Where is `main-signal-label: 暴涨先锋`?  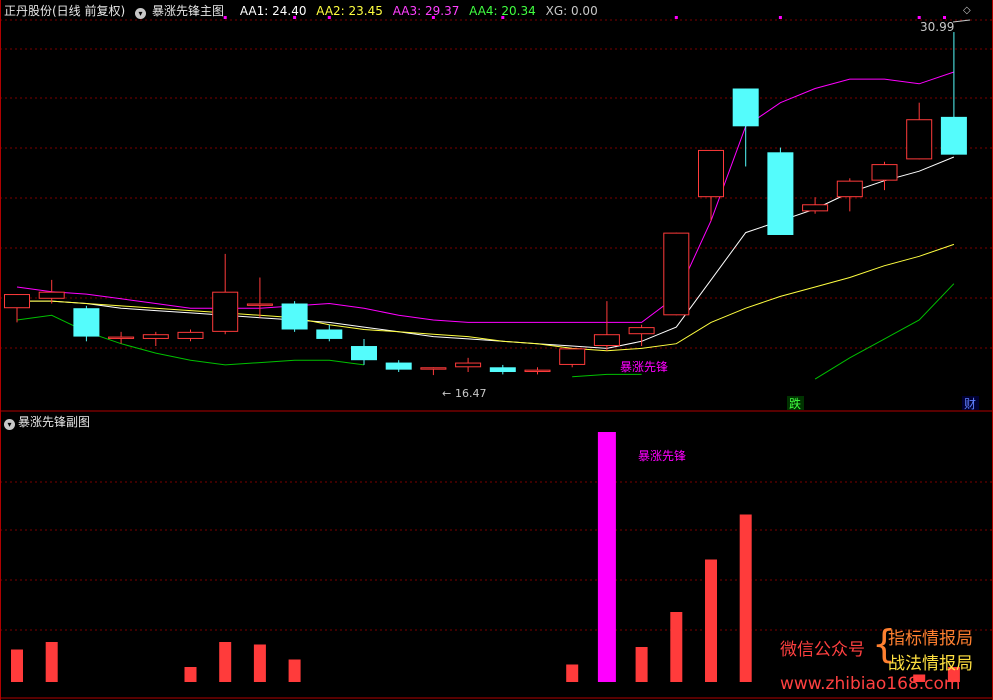
main-signal-label: 暴涨先锋 is located at coordinates (644, 366).